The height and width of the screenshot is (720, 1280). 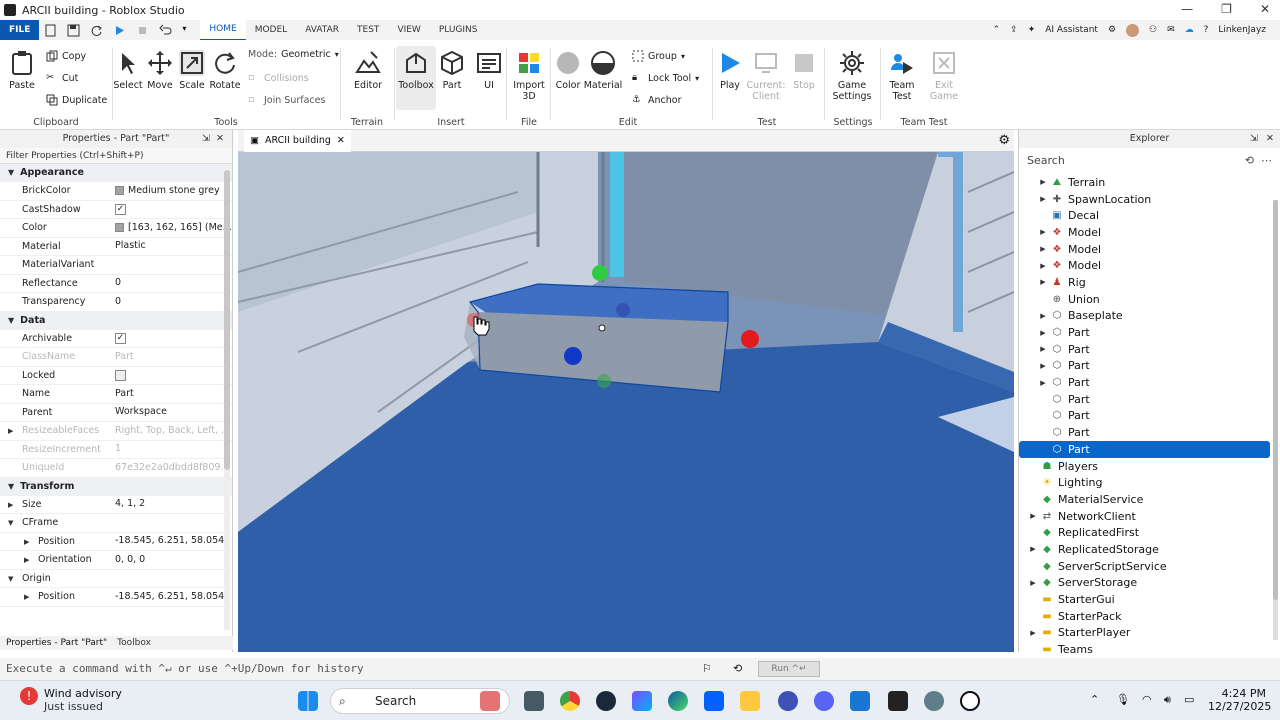 What do you see at coordinates (573, 356) in the screenshot?
I see `scale-handle-front` at bounding box center [573, 356].